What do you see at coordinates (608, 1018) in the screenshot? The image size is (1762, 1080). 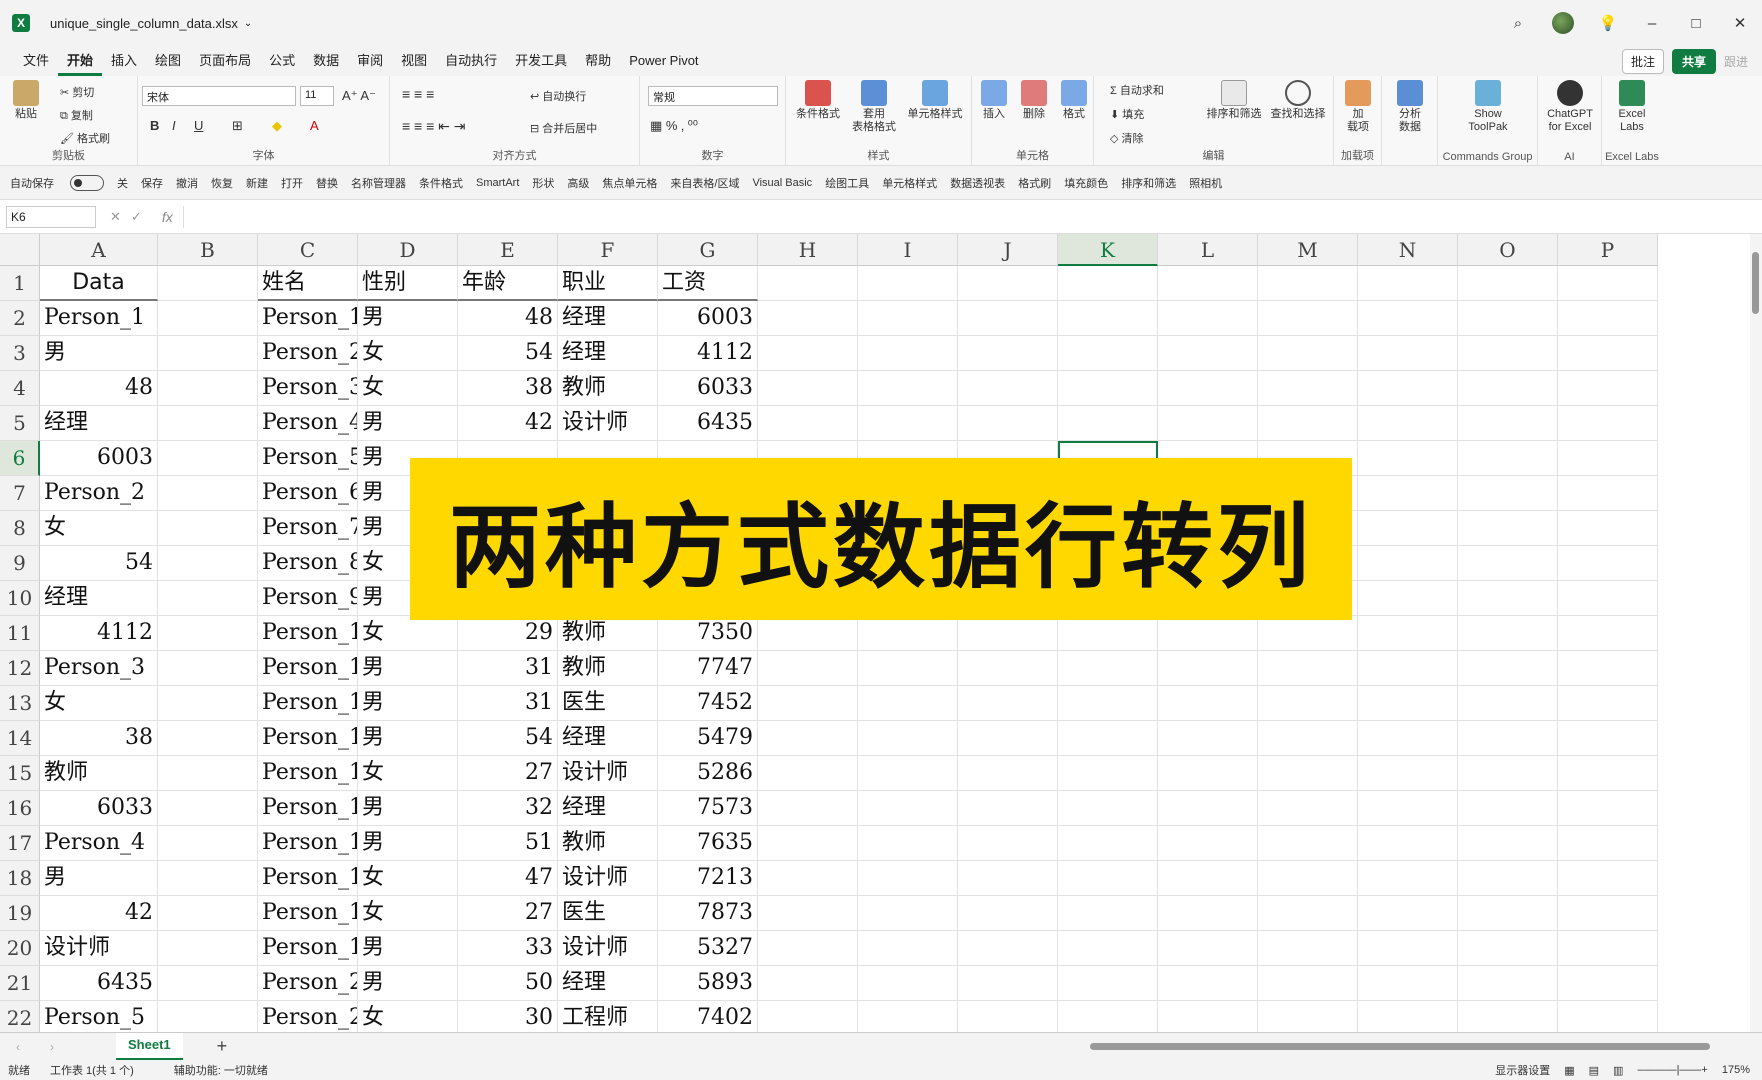 I see `cell-F22: 工程师` at bounding box center [608, 1018].